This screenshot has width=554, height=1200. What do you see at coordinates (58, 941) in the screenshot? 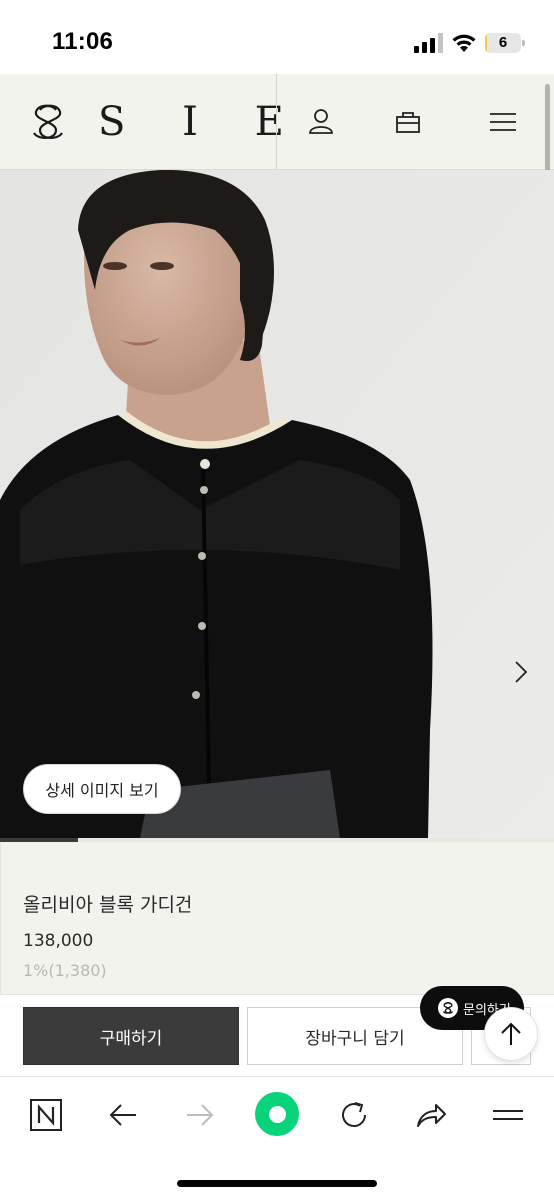
I see `product-price: 138,000` at bounding box center [58, 941].